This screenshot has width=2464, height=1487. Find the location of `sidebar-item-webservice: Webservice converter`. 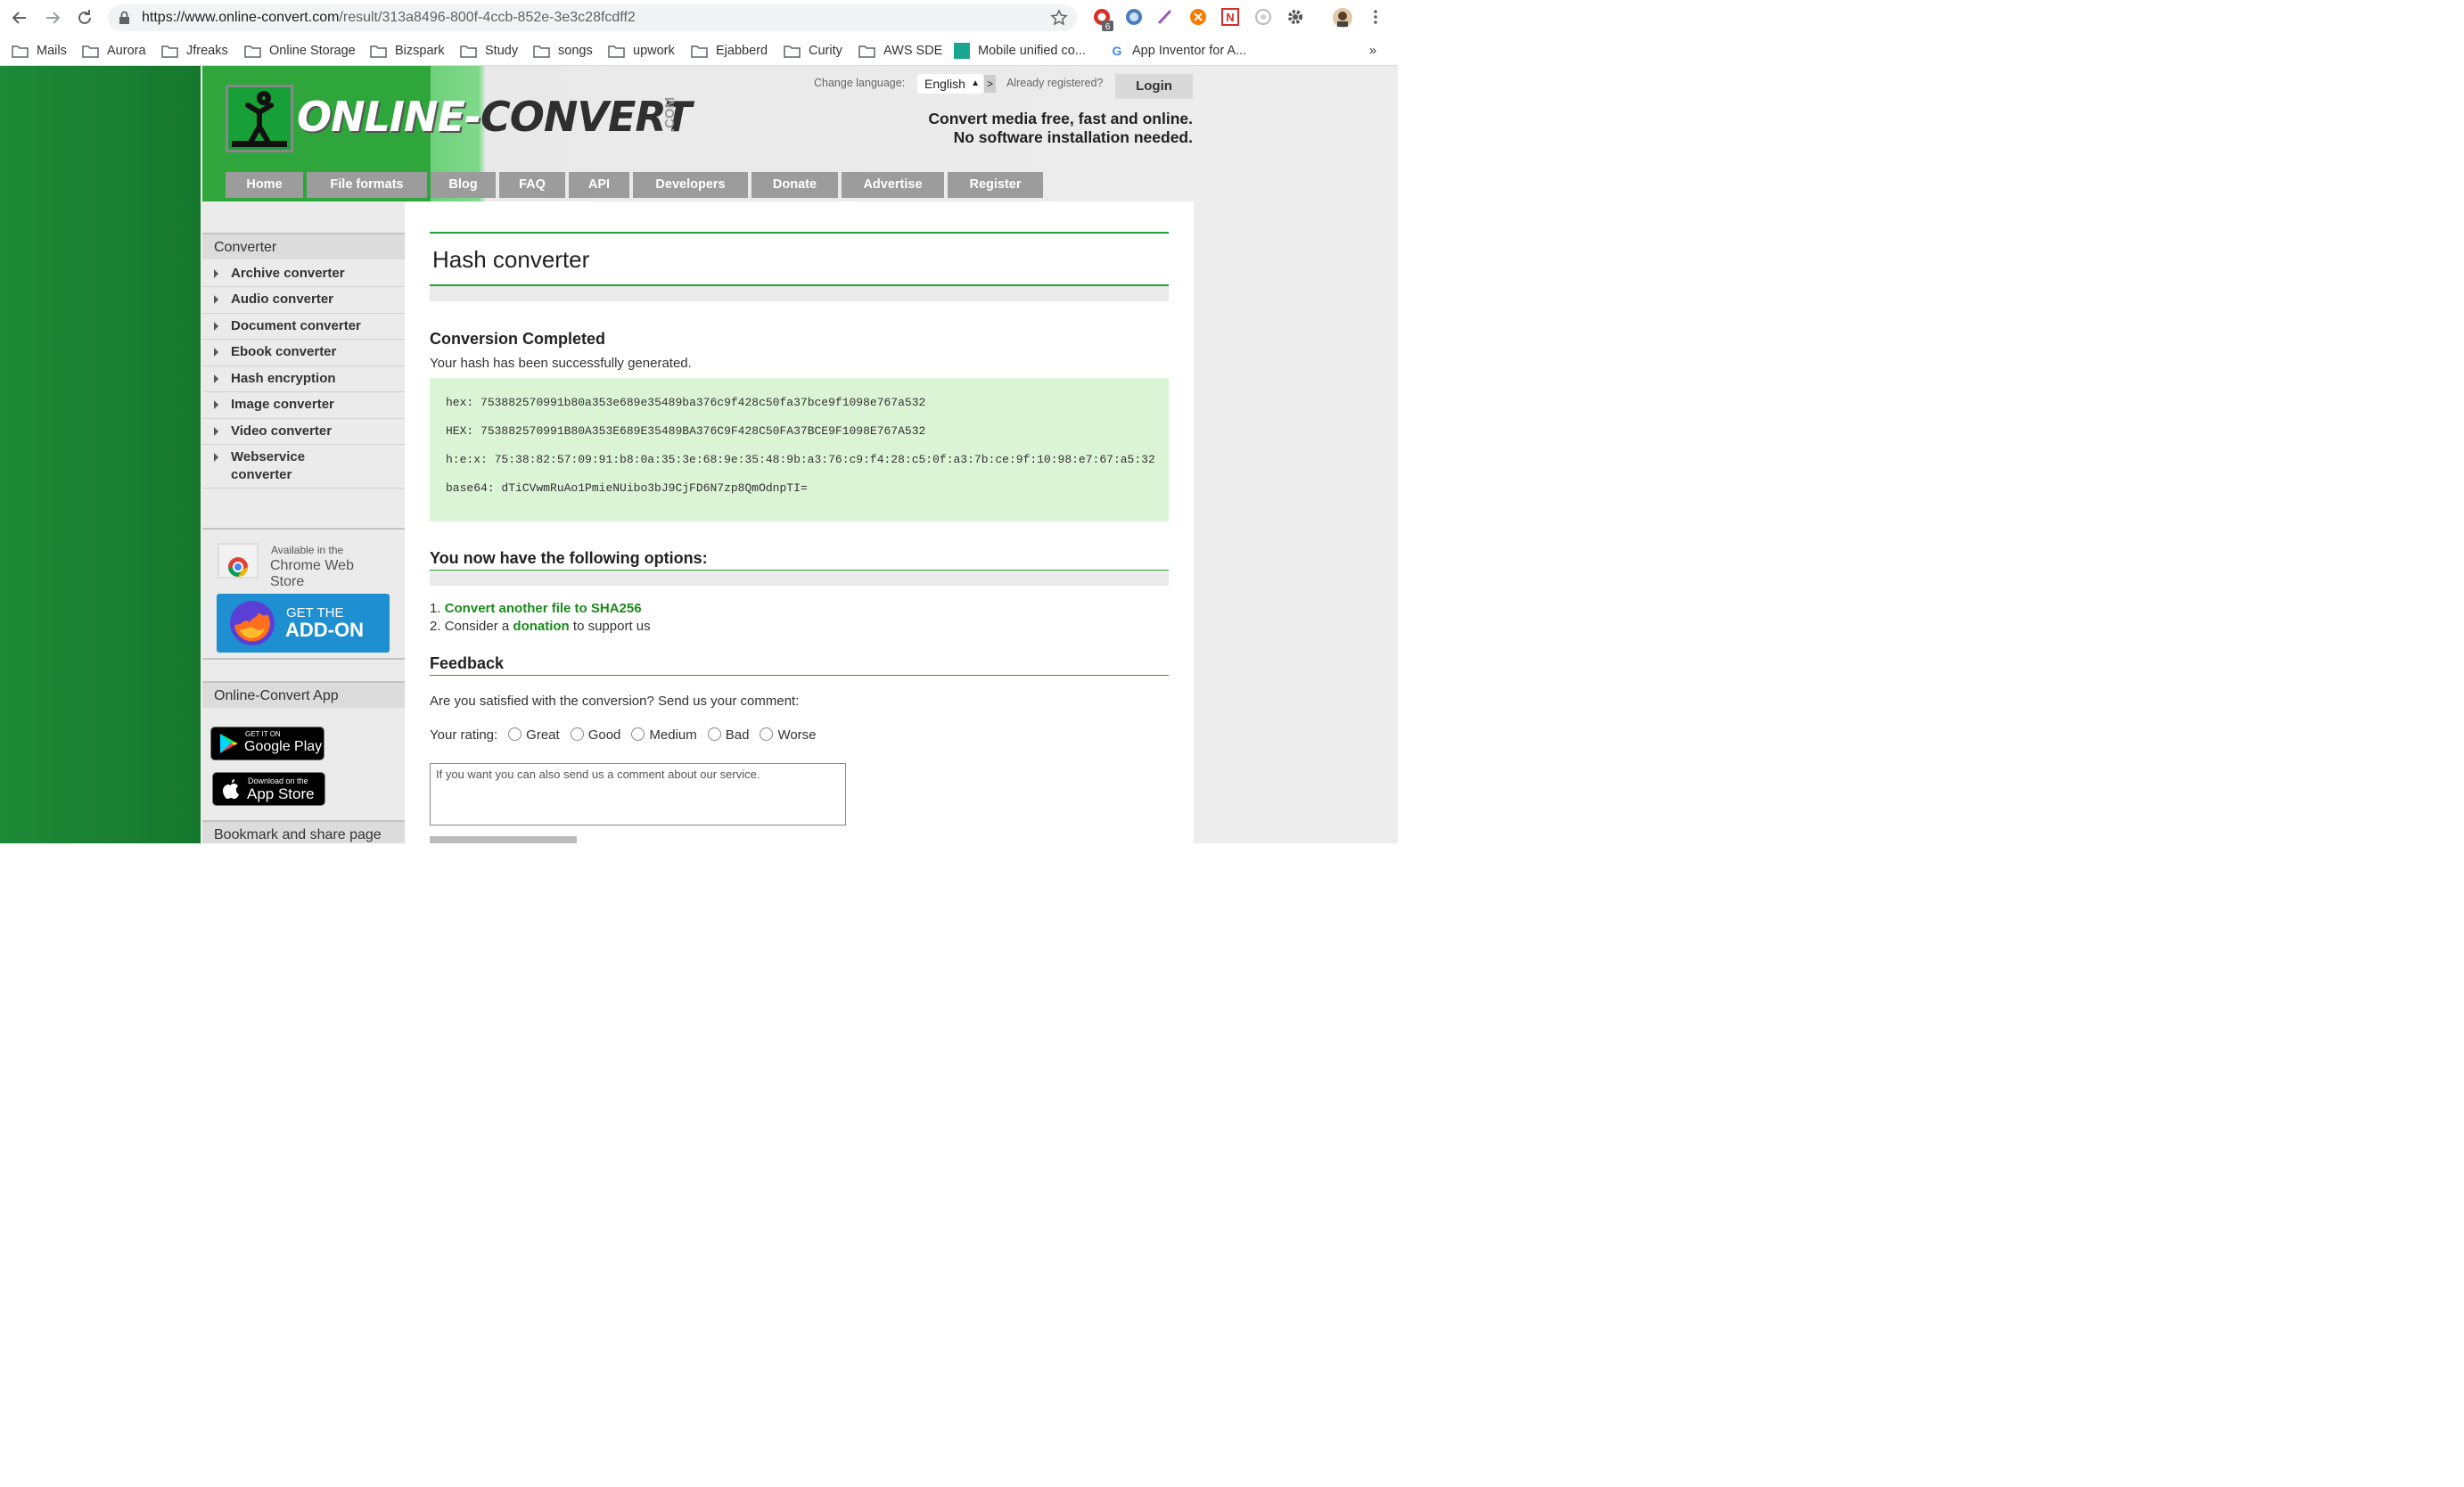

sidebar-item-webservice: Webservice converter is located at coordinates (303, 467).